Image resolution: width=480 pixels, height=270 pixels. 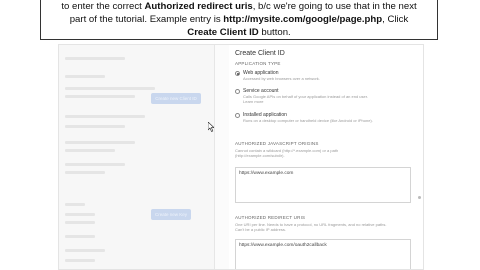 What do you see at coordinates (303, 19) in the screenshot?
I see `instruction-bold: http://mysite.com/google/page.php` at bounding box center [303, 19].